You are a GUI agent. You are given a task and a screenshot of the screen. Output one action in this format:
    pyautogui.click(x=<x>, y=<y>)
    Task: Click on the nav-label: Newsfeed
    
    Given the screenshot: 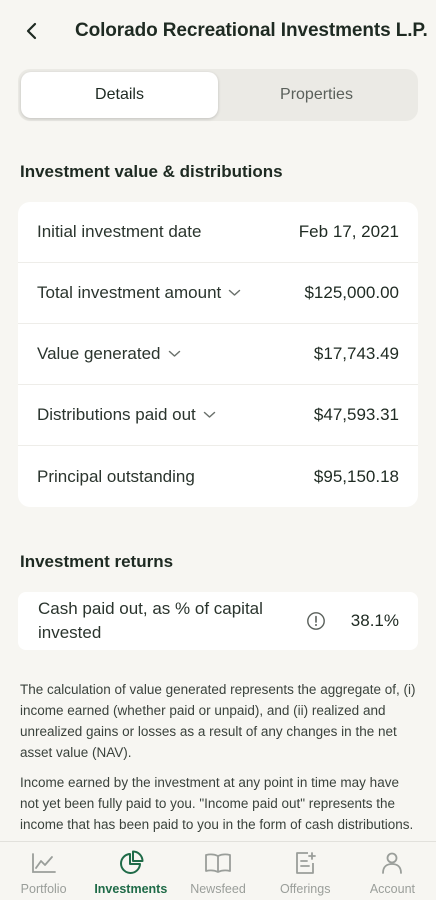 What is the action you would take?
    pyautogui.click(x=218, y=889)
    